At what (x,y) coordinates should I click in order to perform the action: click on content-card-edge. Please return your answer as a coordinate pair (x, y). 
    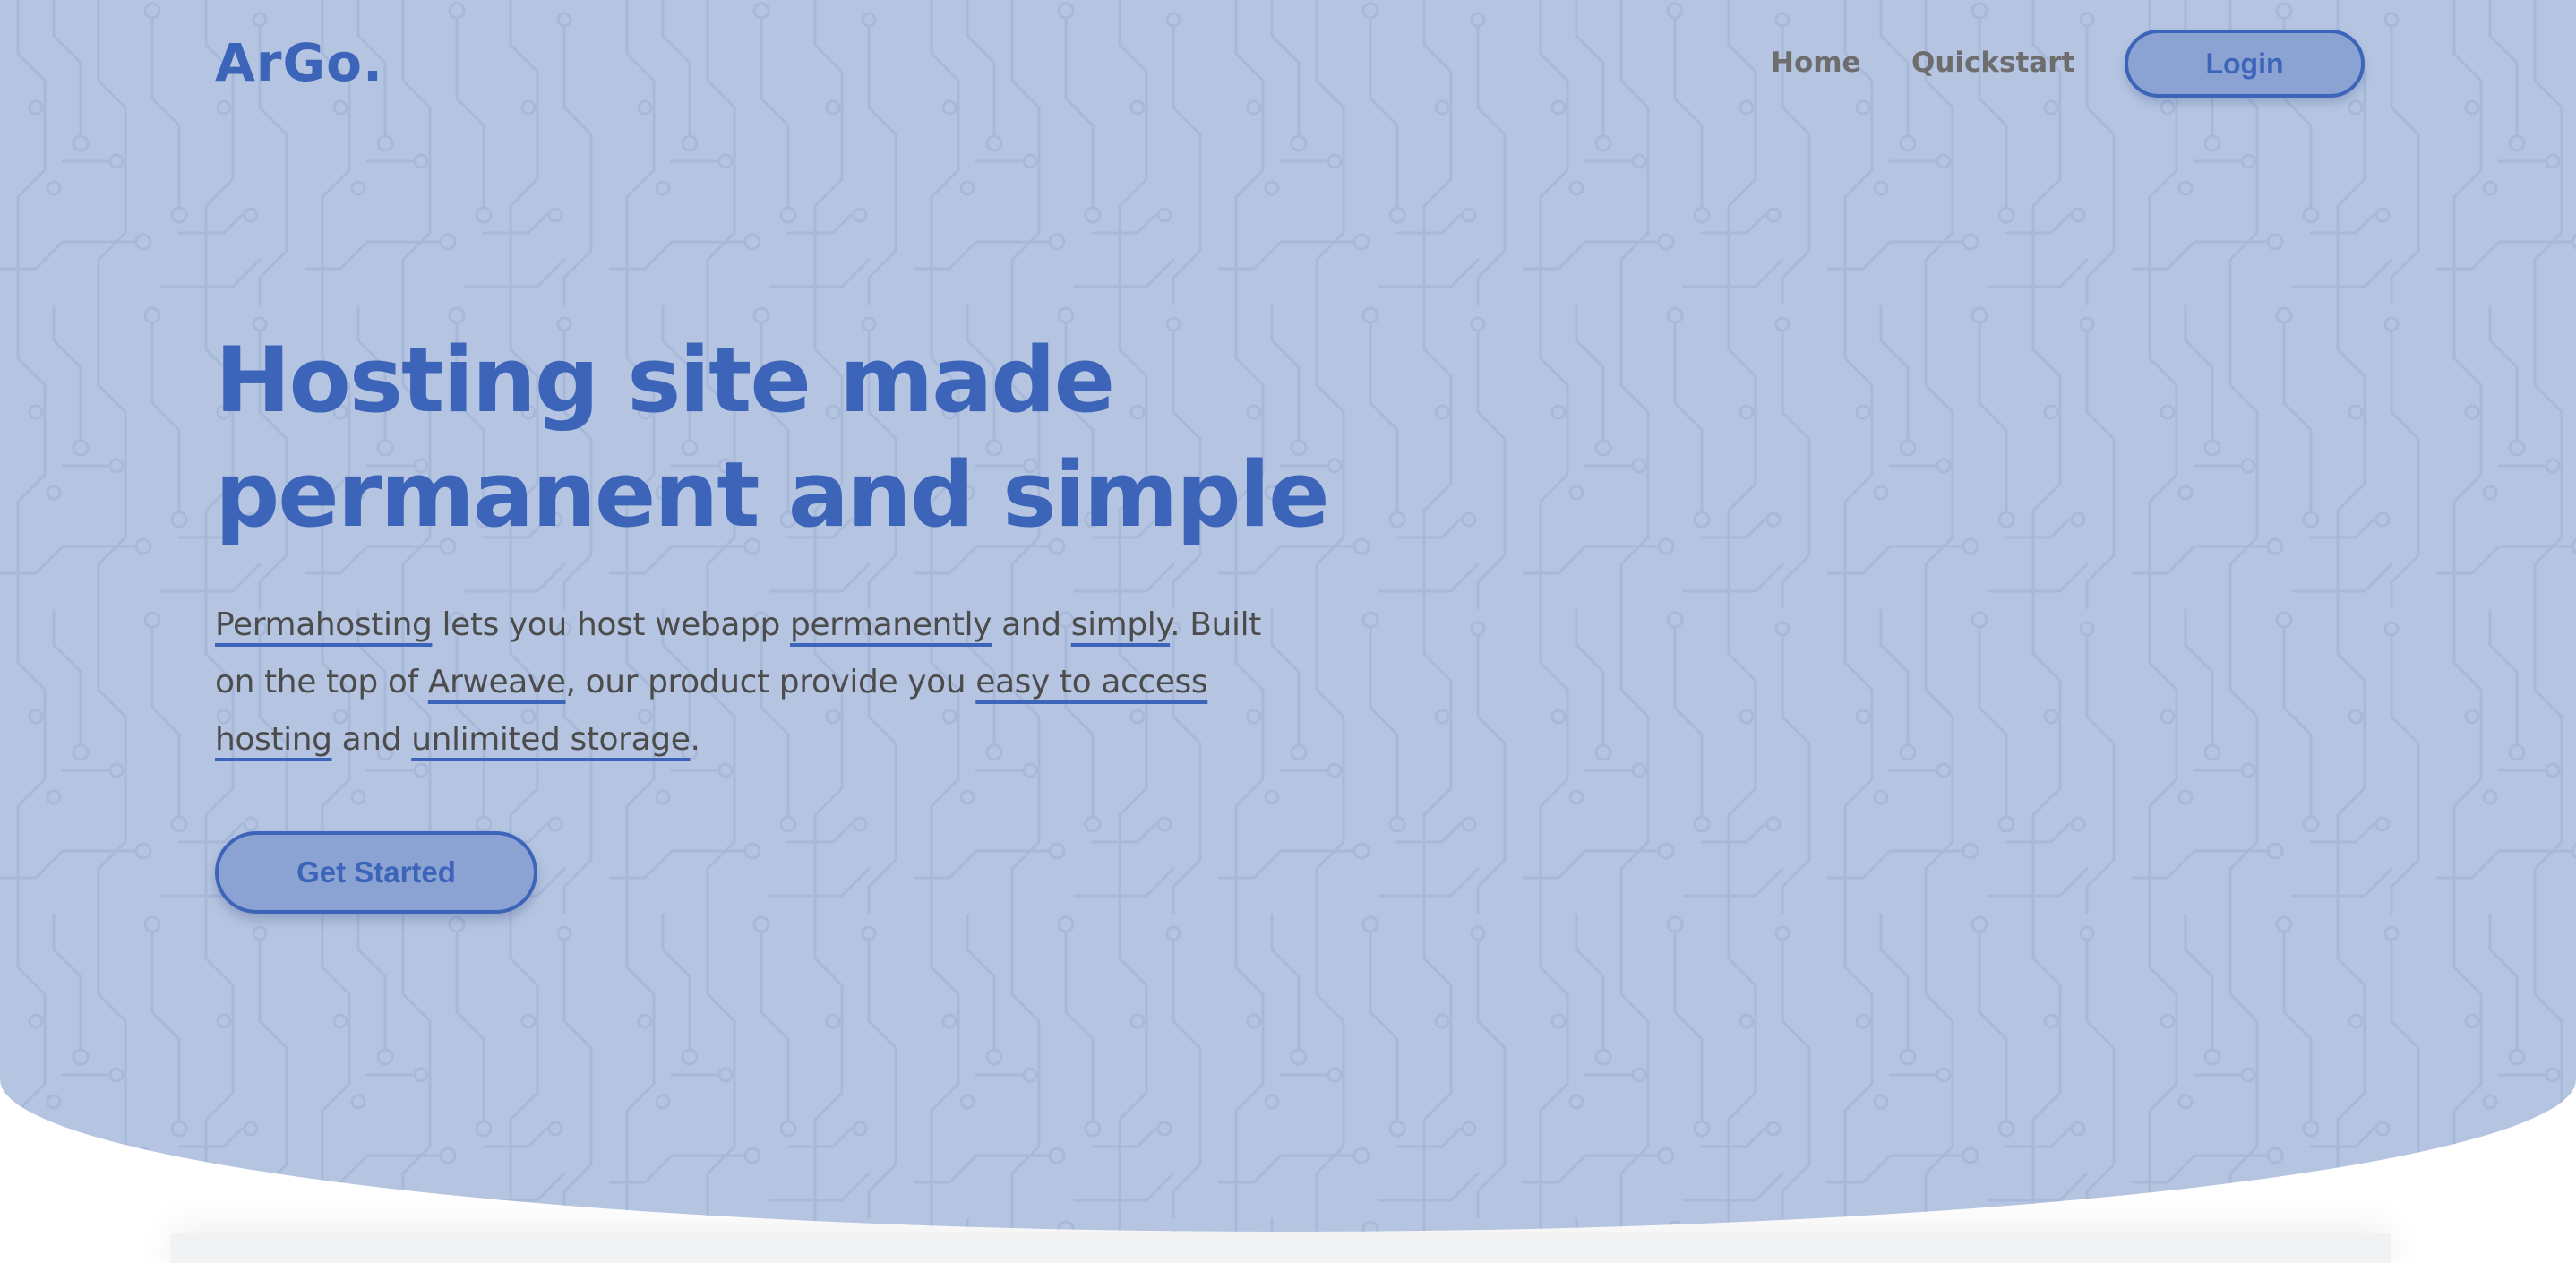
    Looking at the image, I should click on (1280, 1248).